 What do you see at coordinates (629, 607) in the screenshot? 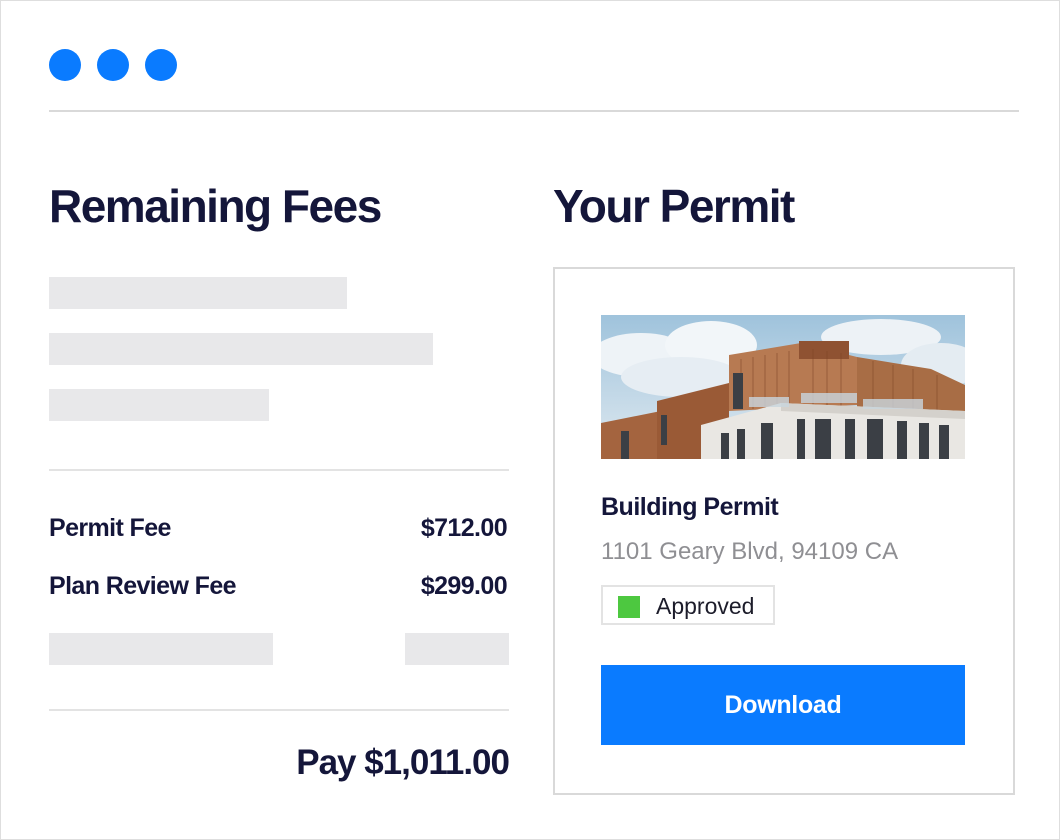
I see `status-indicator-icon` at bounding box center [629, 607].